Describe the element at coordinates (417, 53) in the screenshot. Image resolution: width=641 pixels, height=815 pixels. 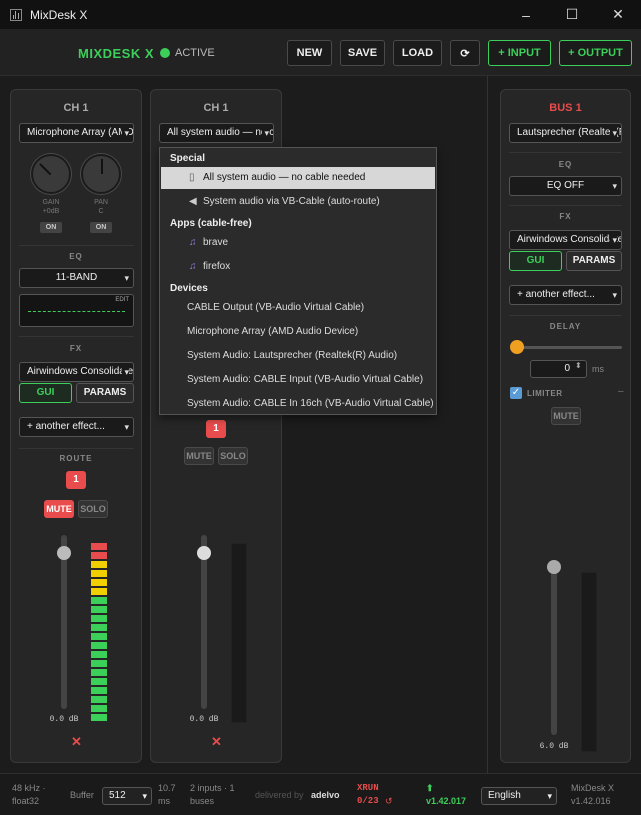
I see `load-button: LOAD` at that location.